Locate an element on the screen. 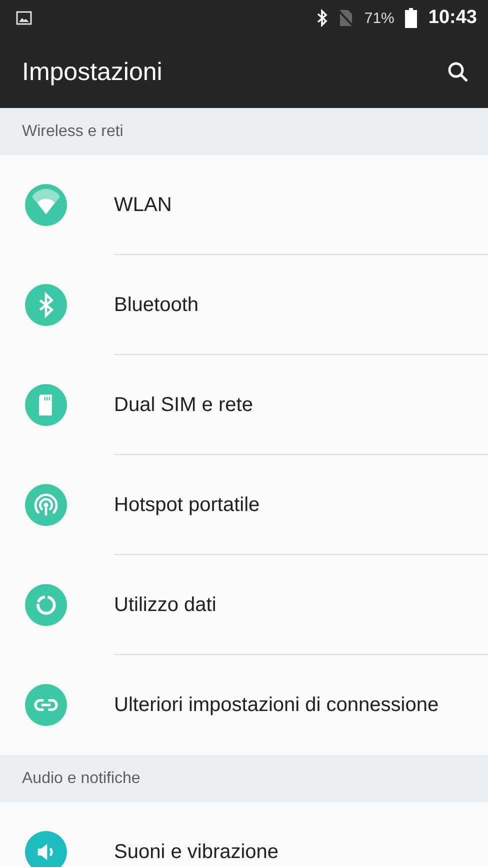 The height and width of the screenshot is (867, 488). battery-icon is located at coordinates (411, 18).